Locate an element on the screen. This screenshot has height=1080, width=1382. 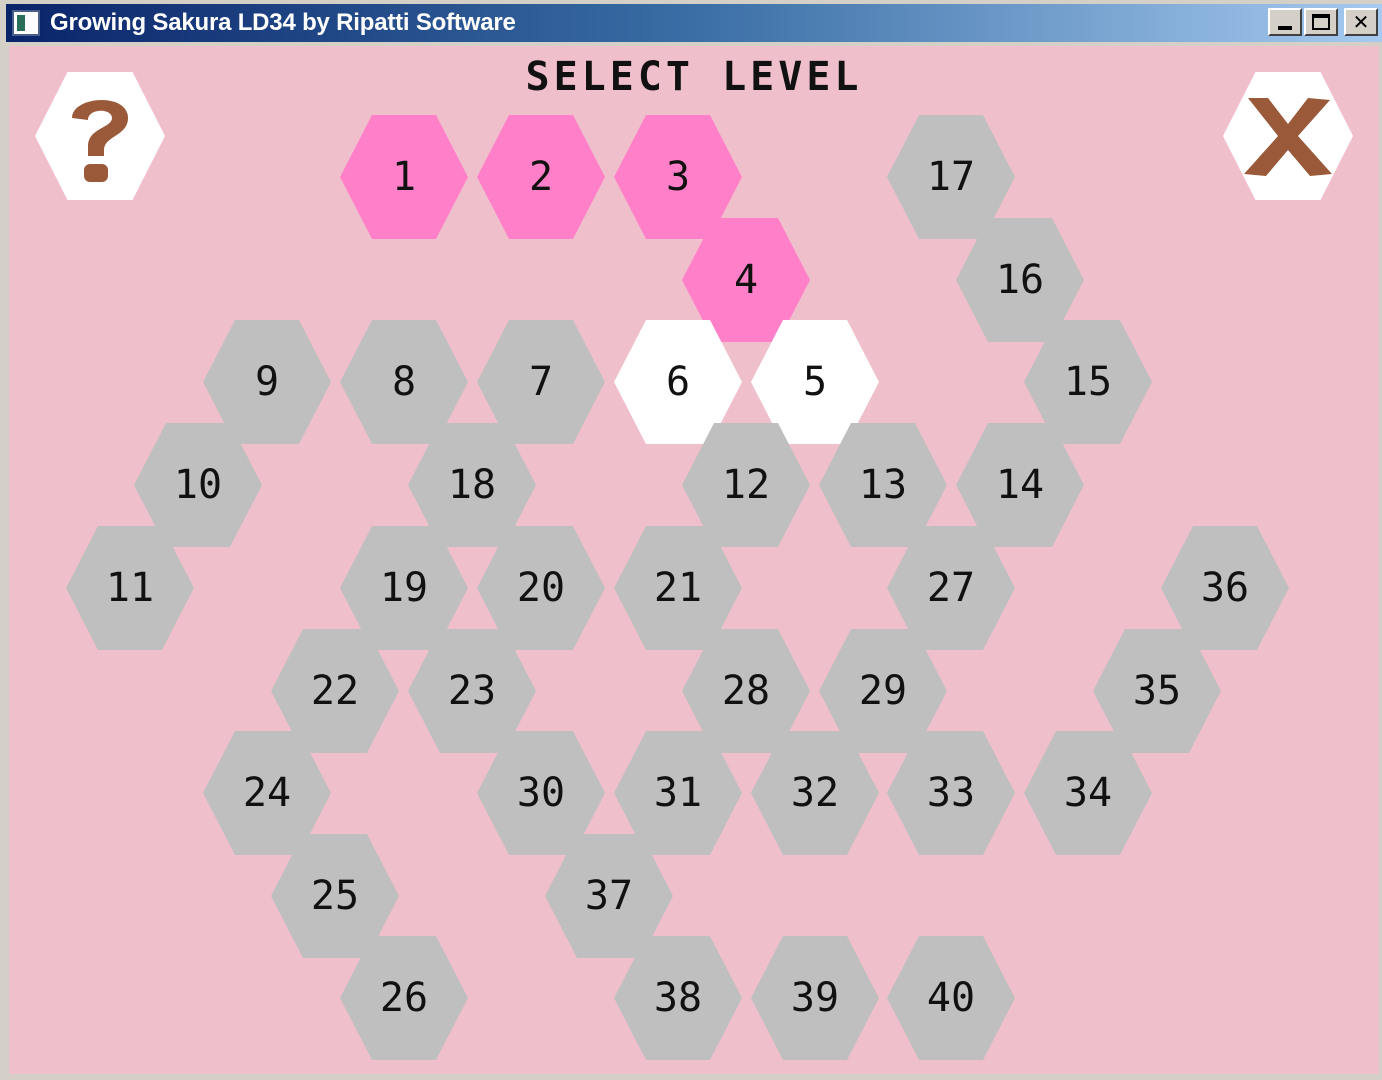
app-icon is located at coordinates (26, 23).